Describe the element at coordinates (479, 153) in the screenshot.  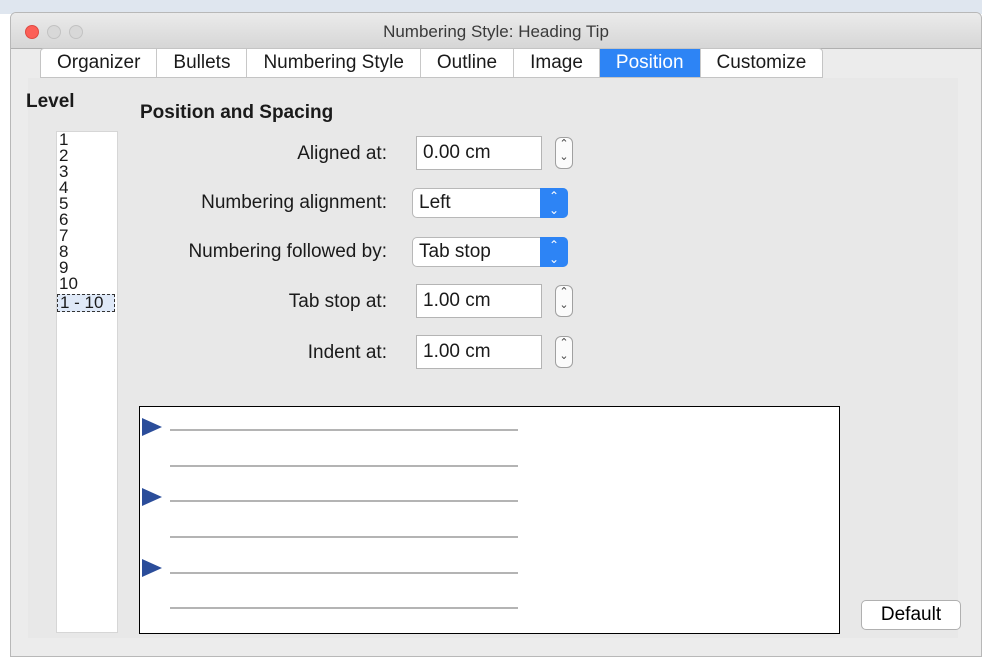
I see `aligned-at-field: 0.00 cm` at that location.